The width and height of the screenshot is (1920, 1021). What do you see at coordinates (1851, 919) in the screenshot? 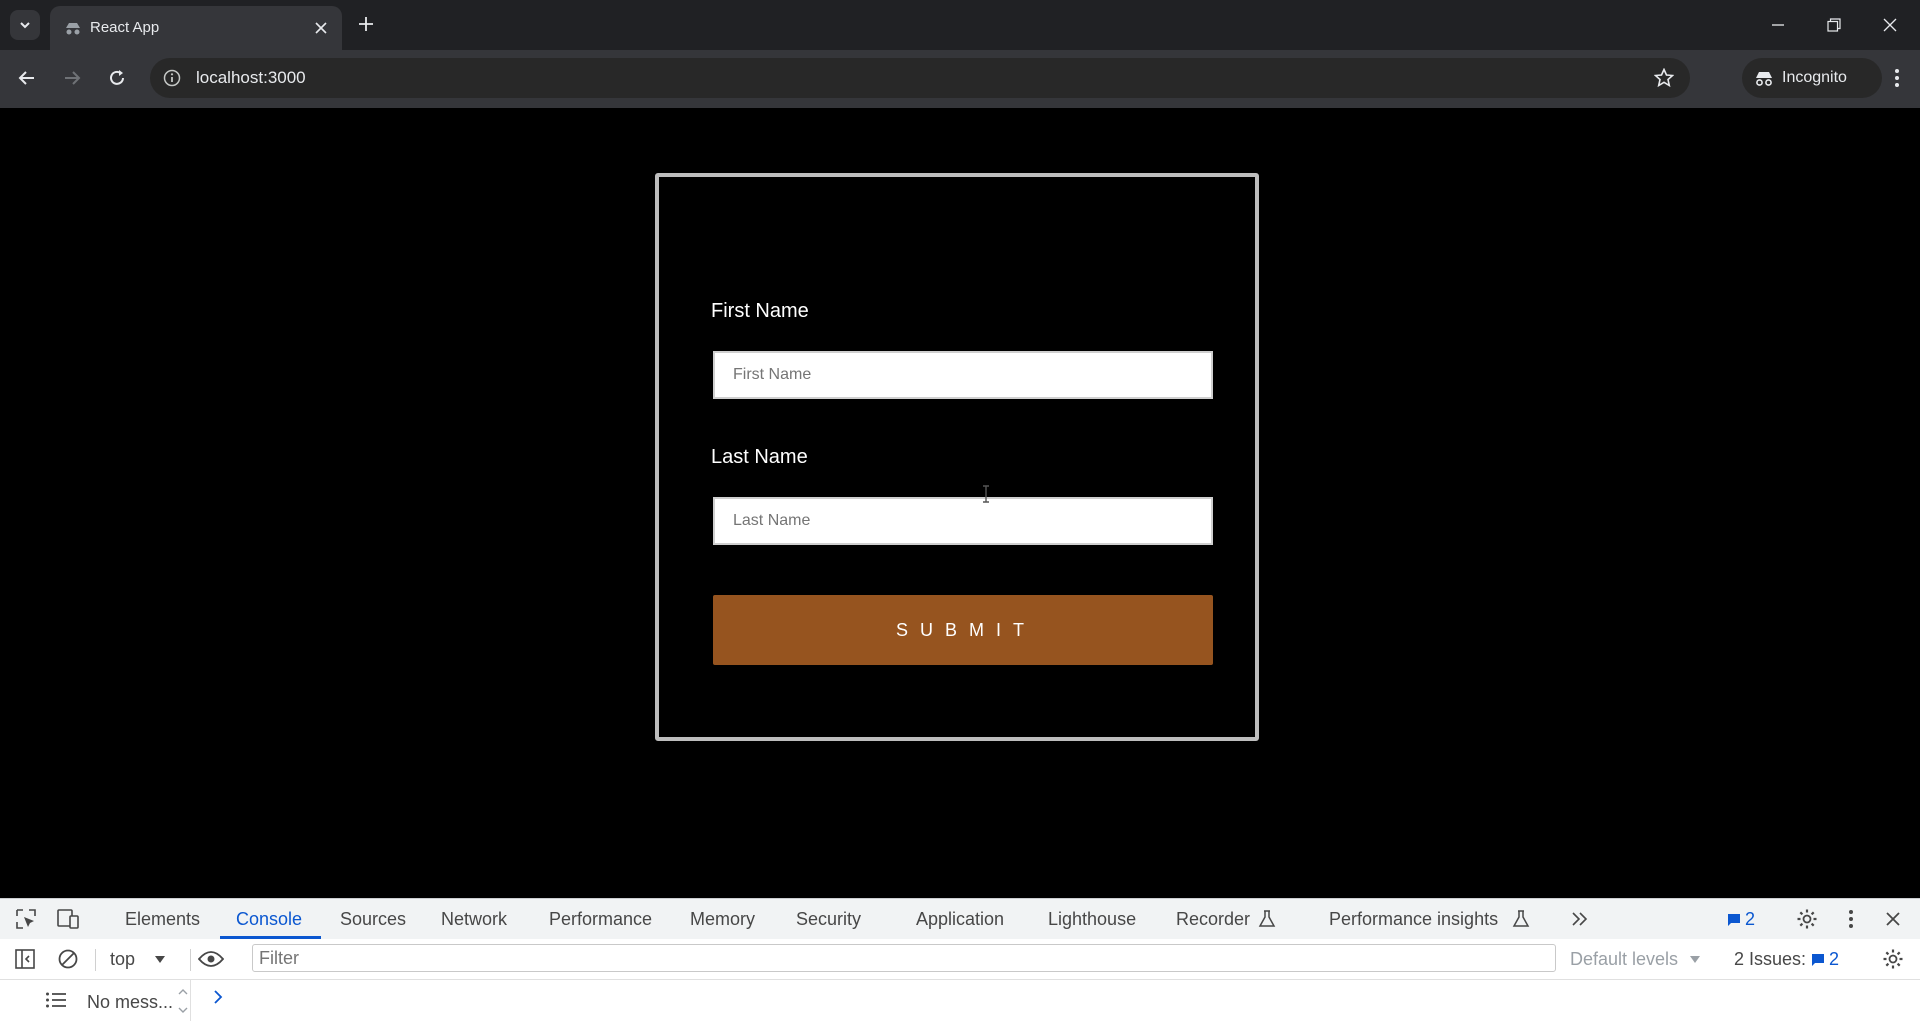
I see `devtools-menu-icon` at bounding box center [1851, 919].